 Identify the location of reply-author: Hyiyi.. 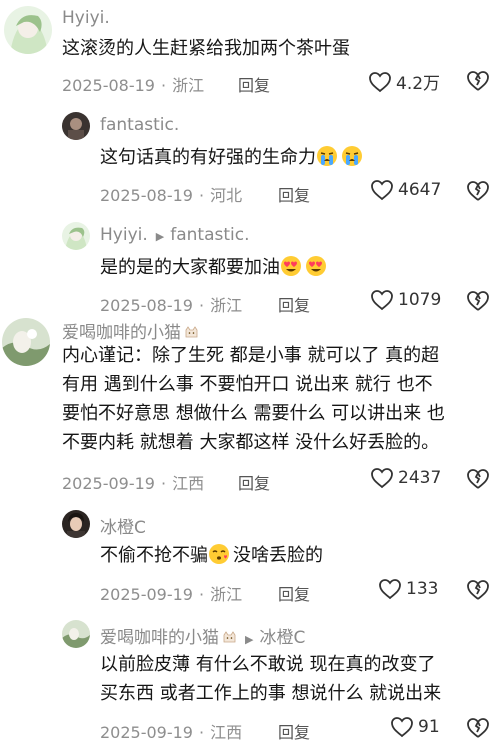
(124, 235).